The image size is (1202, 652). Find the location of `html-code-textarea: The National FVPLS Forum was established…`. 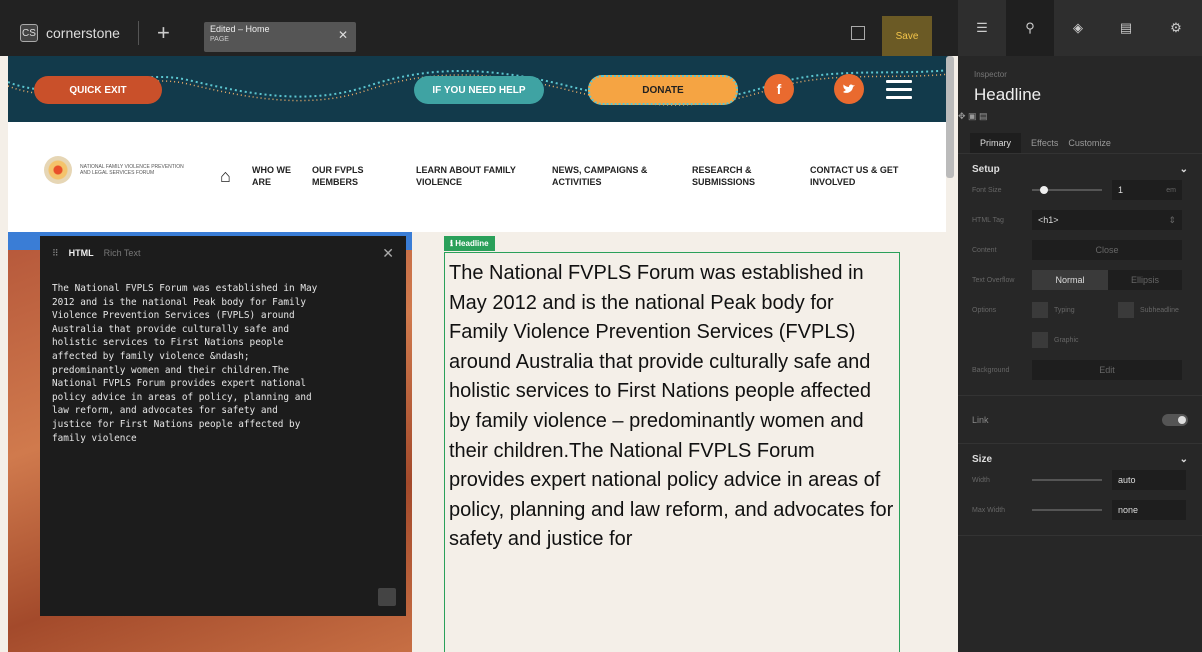

html-code-textarea: The National FVPLS Forum was established… is located at coordinates (223, 363).